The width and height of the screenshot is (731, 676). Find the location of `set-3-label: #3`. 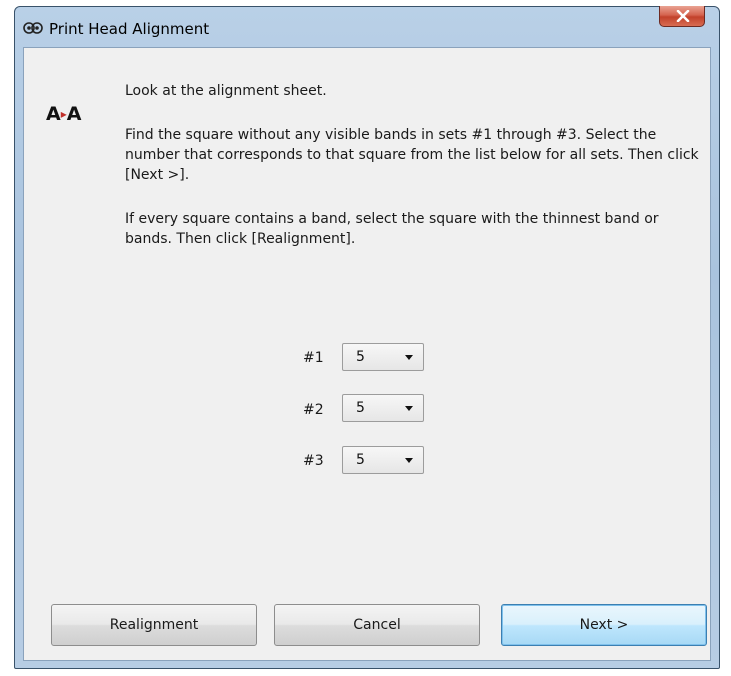

set-3-label: #3 is located at coordinates (313, 461).